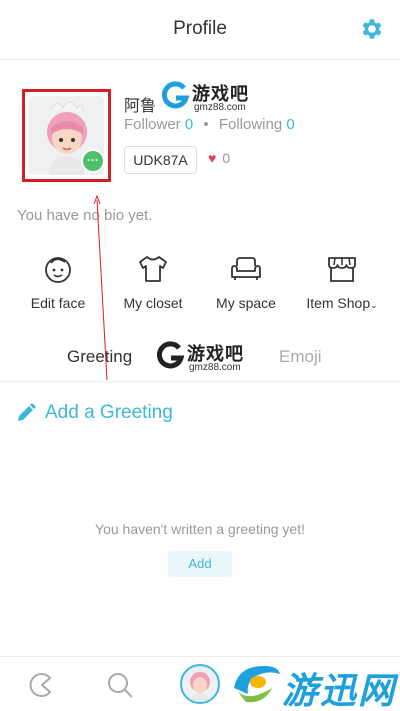  Describe the element at coordinates (100, 287) in the screenshot. I see `annotation-arrow` at that location.